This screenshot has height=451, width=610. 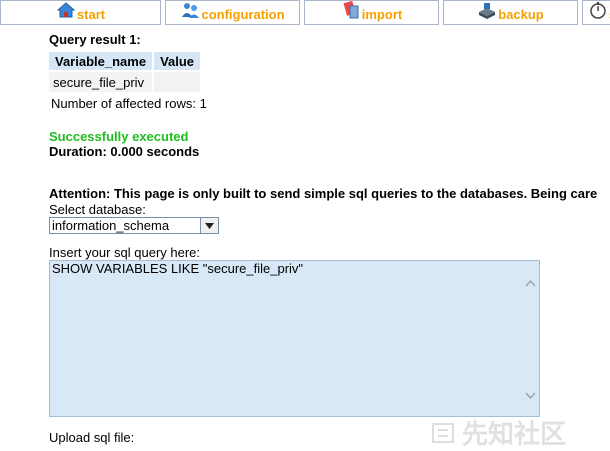 I want to click on result-table: Variable_name Value secure_file_priv, so click(x=124, y=72).